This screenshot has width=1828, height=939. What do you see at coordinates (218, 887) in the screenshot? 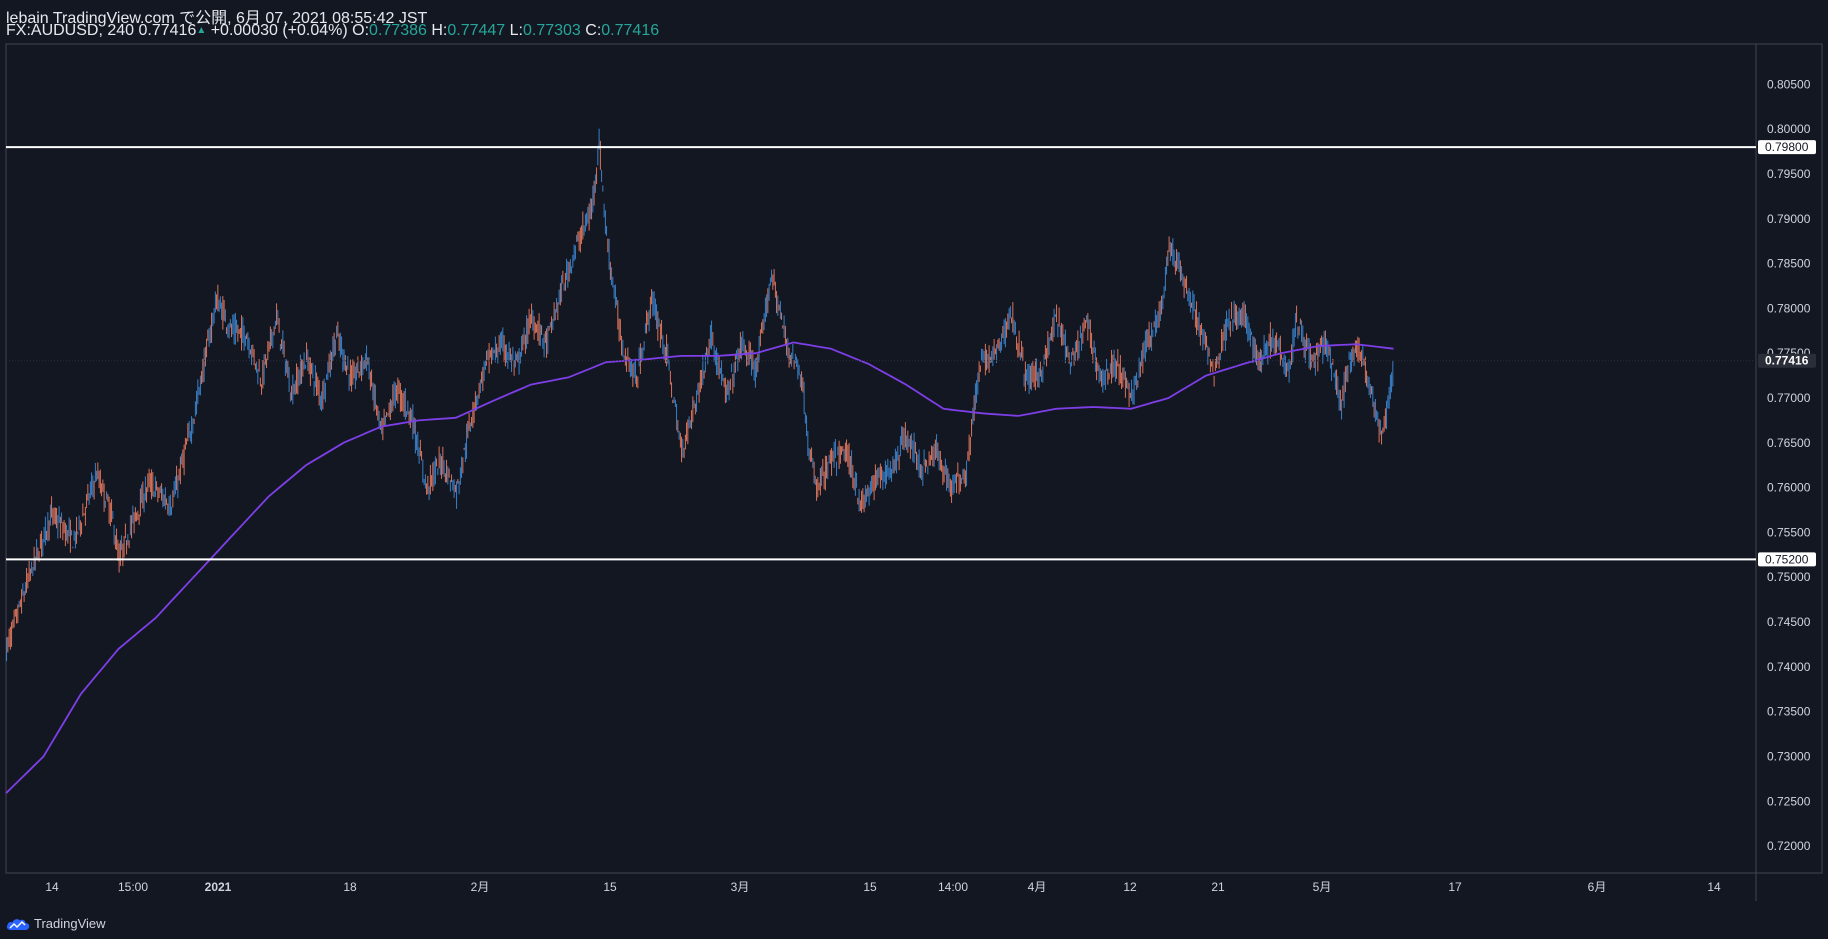
I see `time-tick-label: 2021` at bounding box center [218, 887].